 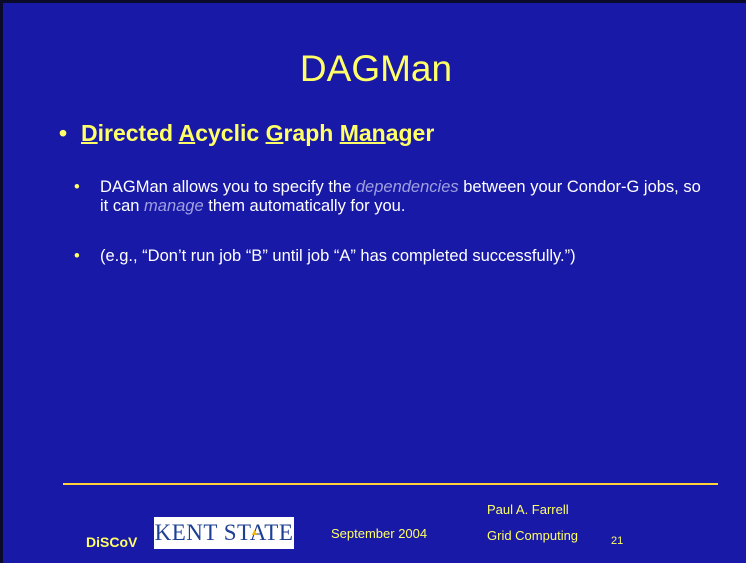 I want to click on kent-state-logo: KENT STATE ▲, so click(x=224, y=533).